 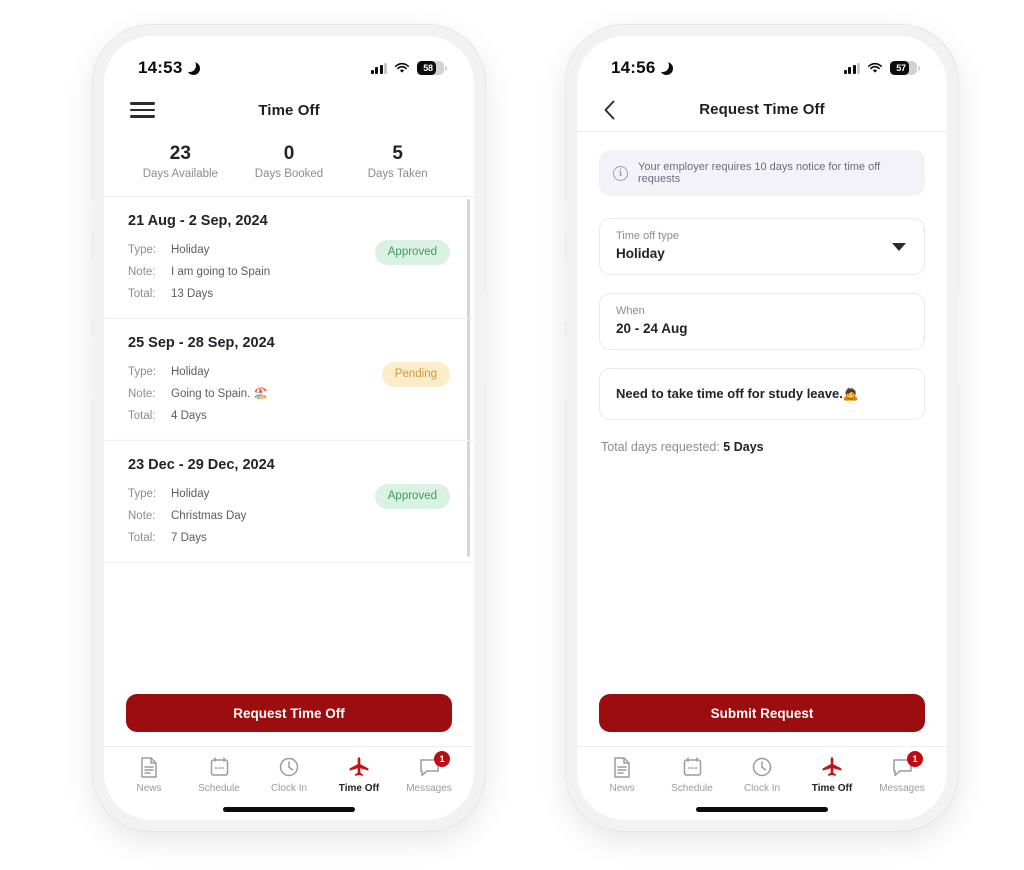 What do you see at coordinates (415, 374) in the screenshot?
I see `status-badge: Pending` at bounding box center [415, 374].